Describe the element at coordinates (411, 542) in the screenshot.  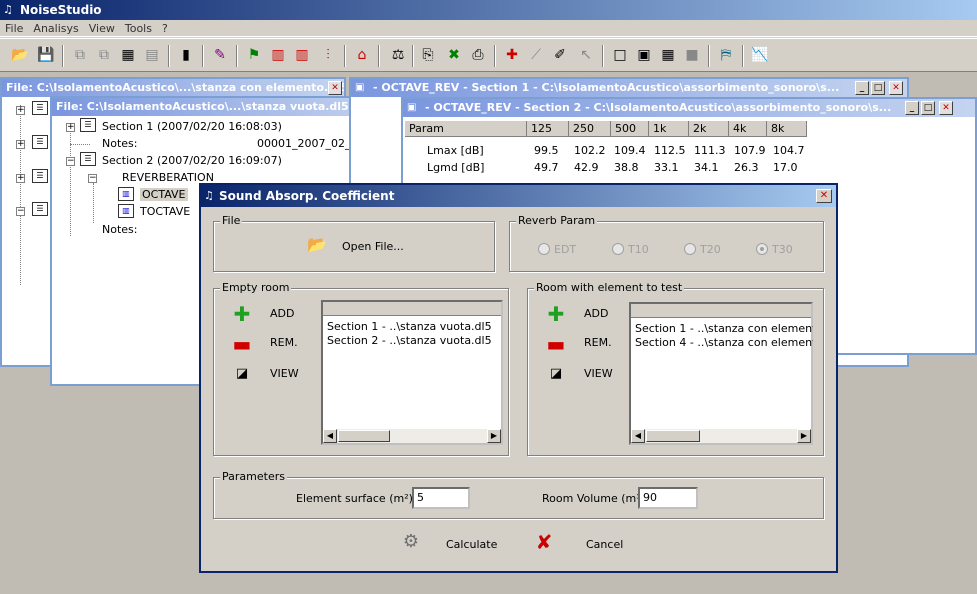
I see `gears-icon: ⚙` at that location.